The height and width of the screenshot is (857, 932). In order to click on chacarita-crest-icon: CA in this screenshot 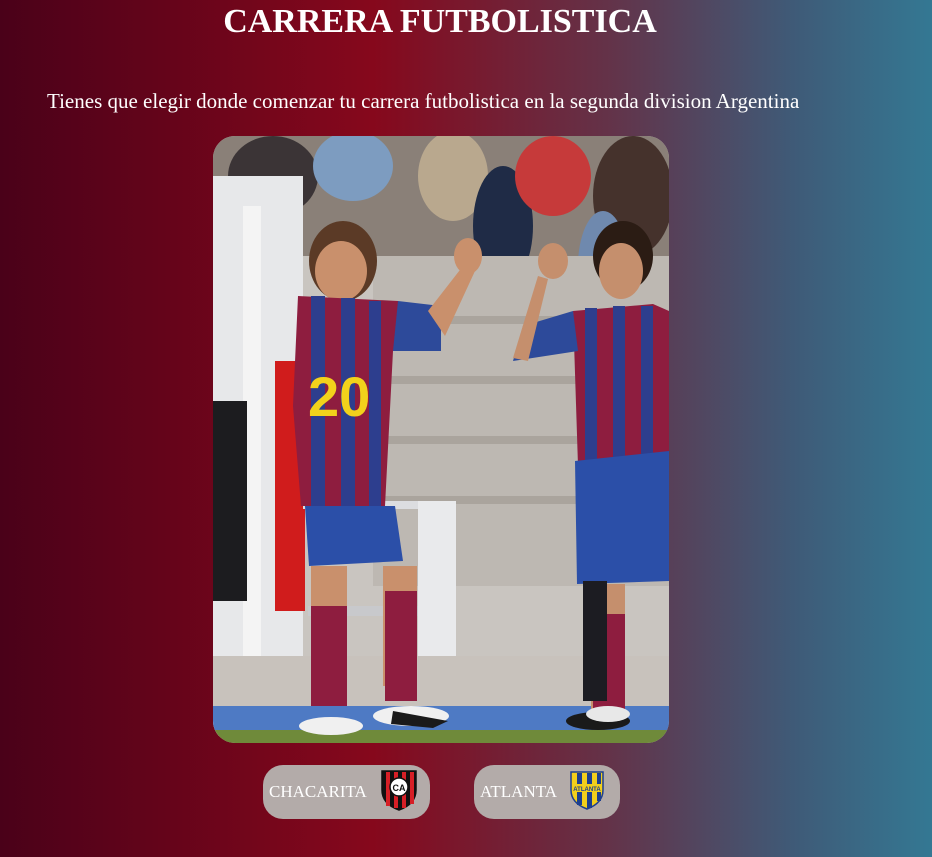, I will do `click(399, 792)`.